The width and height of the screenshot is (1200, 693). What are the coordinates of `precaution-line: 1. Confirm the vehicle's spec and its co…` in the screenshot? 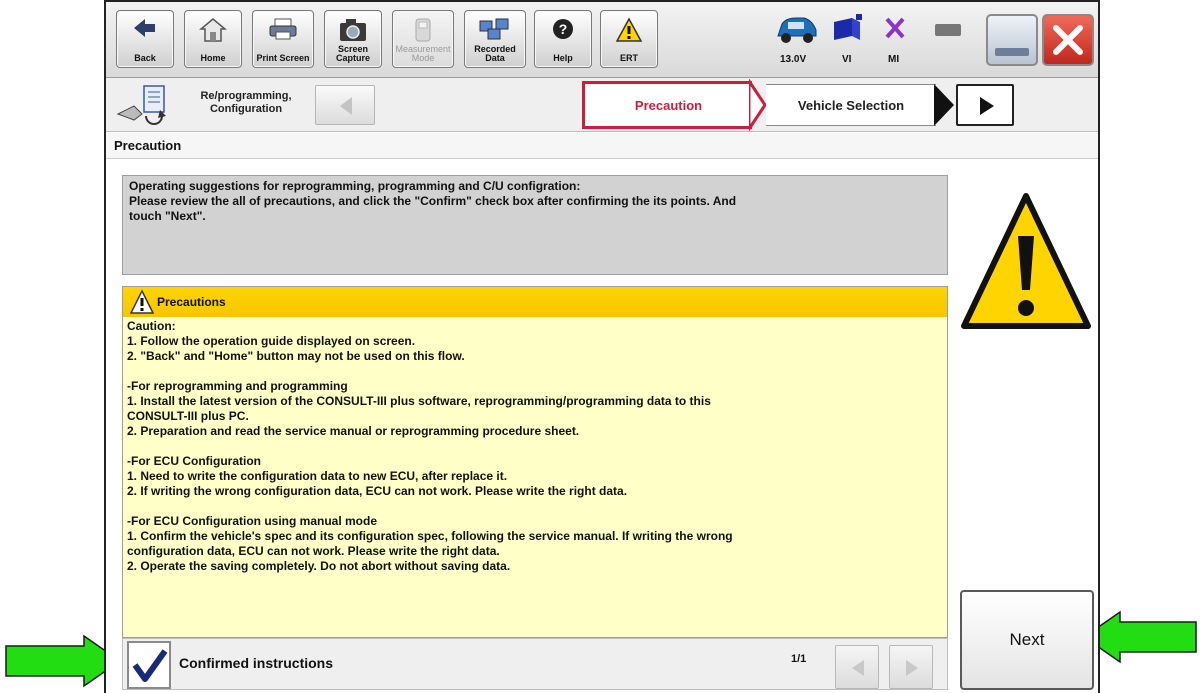 It's located at (430, 536).